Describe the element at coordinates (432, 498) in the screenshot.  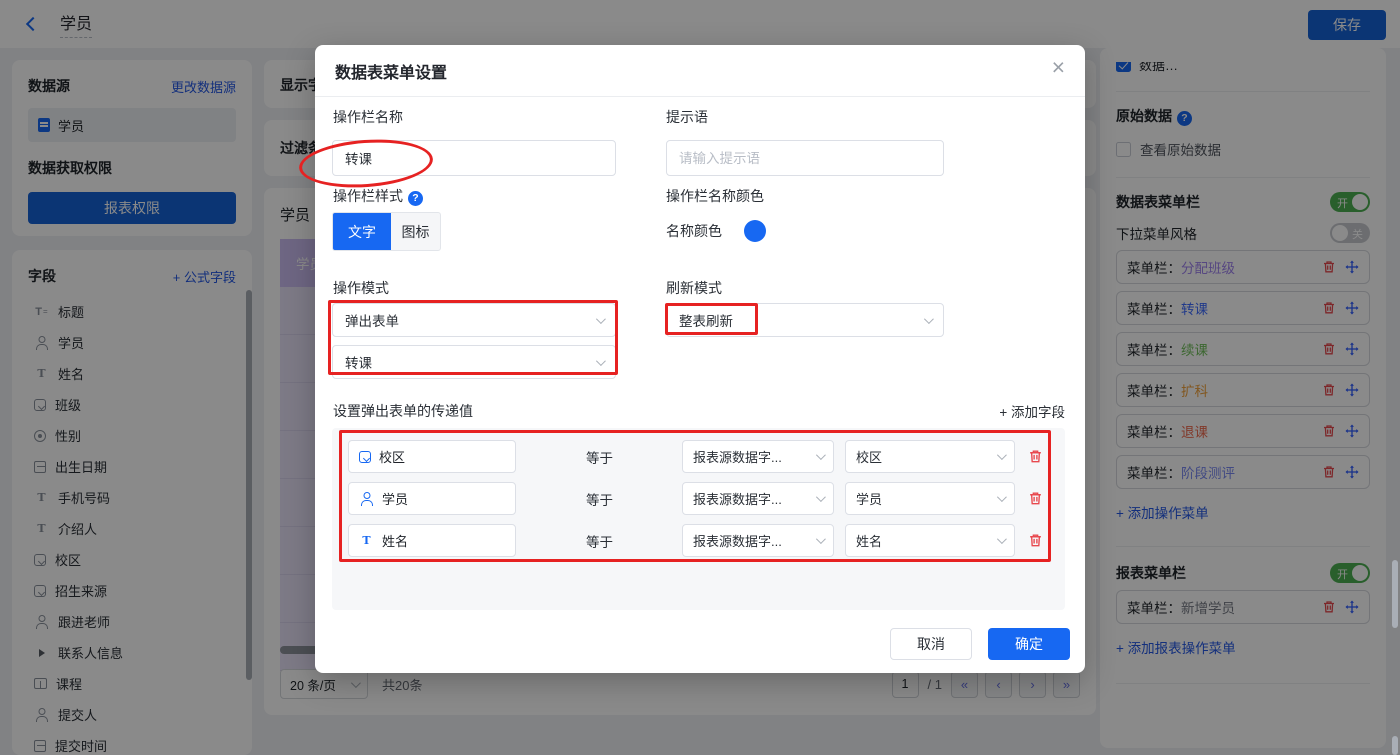
I see `field-box: 学员` at that location.